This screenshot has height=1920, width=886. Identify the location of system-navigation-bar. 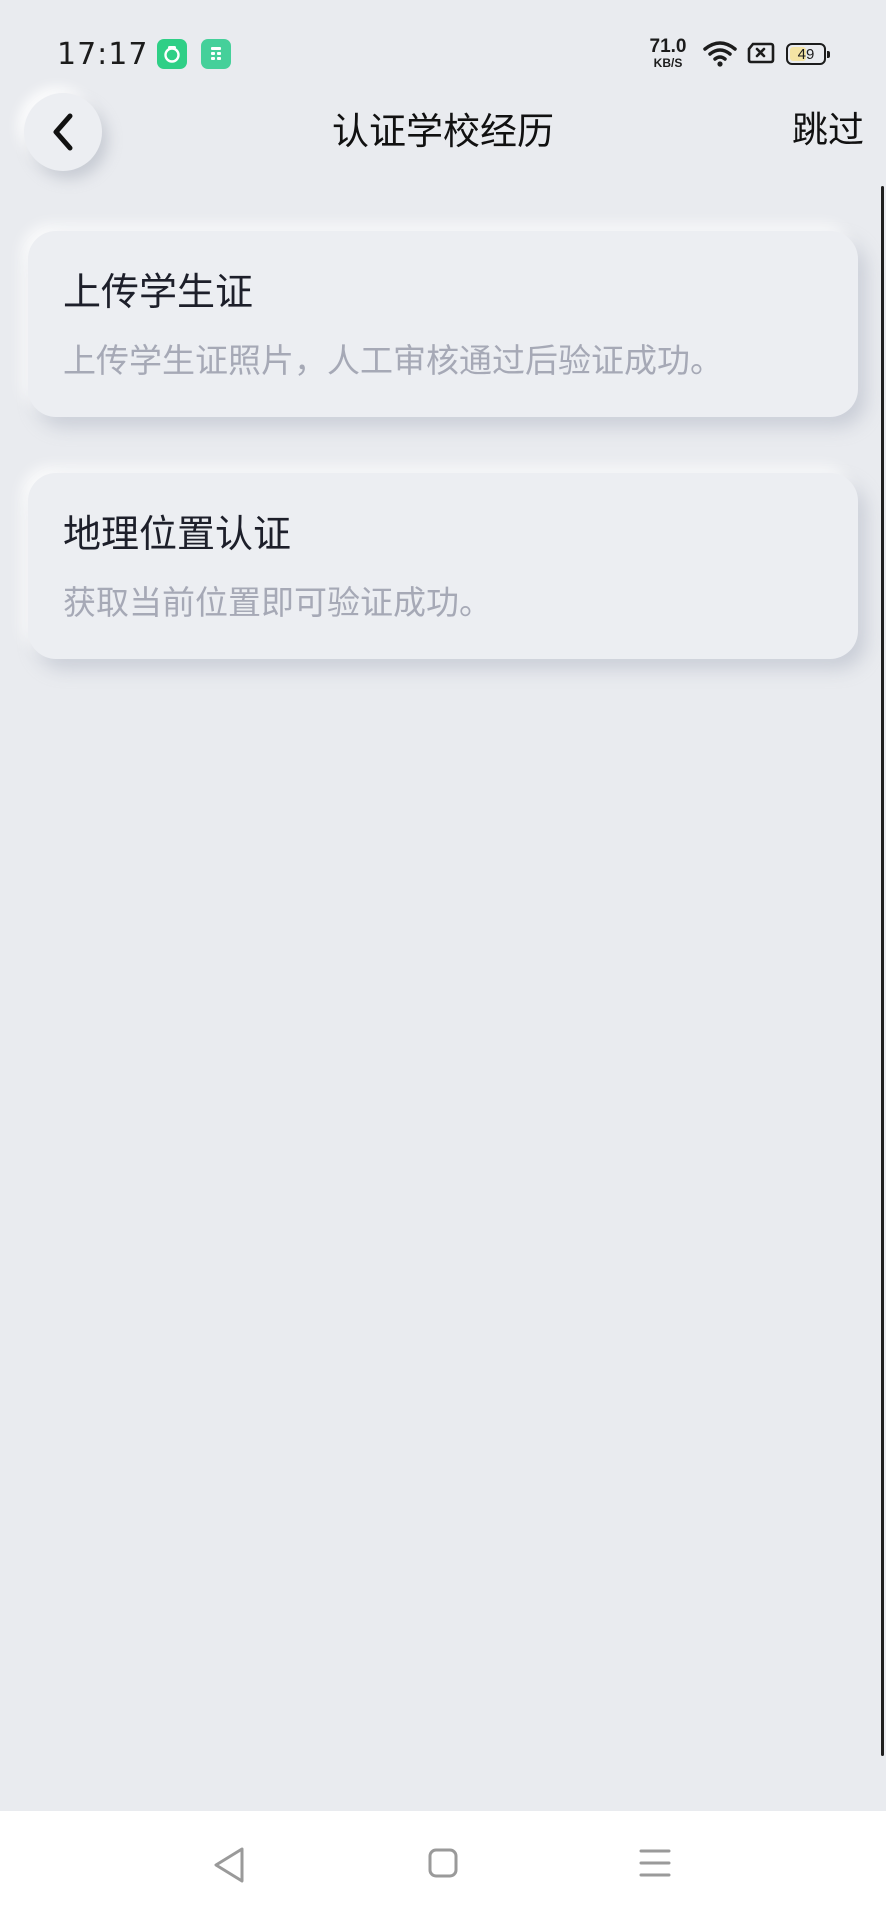
(443, 1865).